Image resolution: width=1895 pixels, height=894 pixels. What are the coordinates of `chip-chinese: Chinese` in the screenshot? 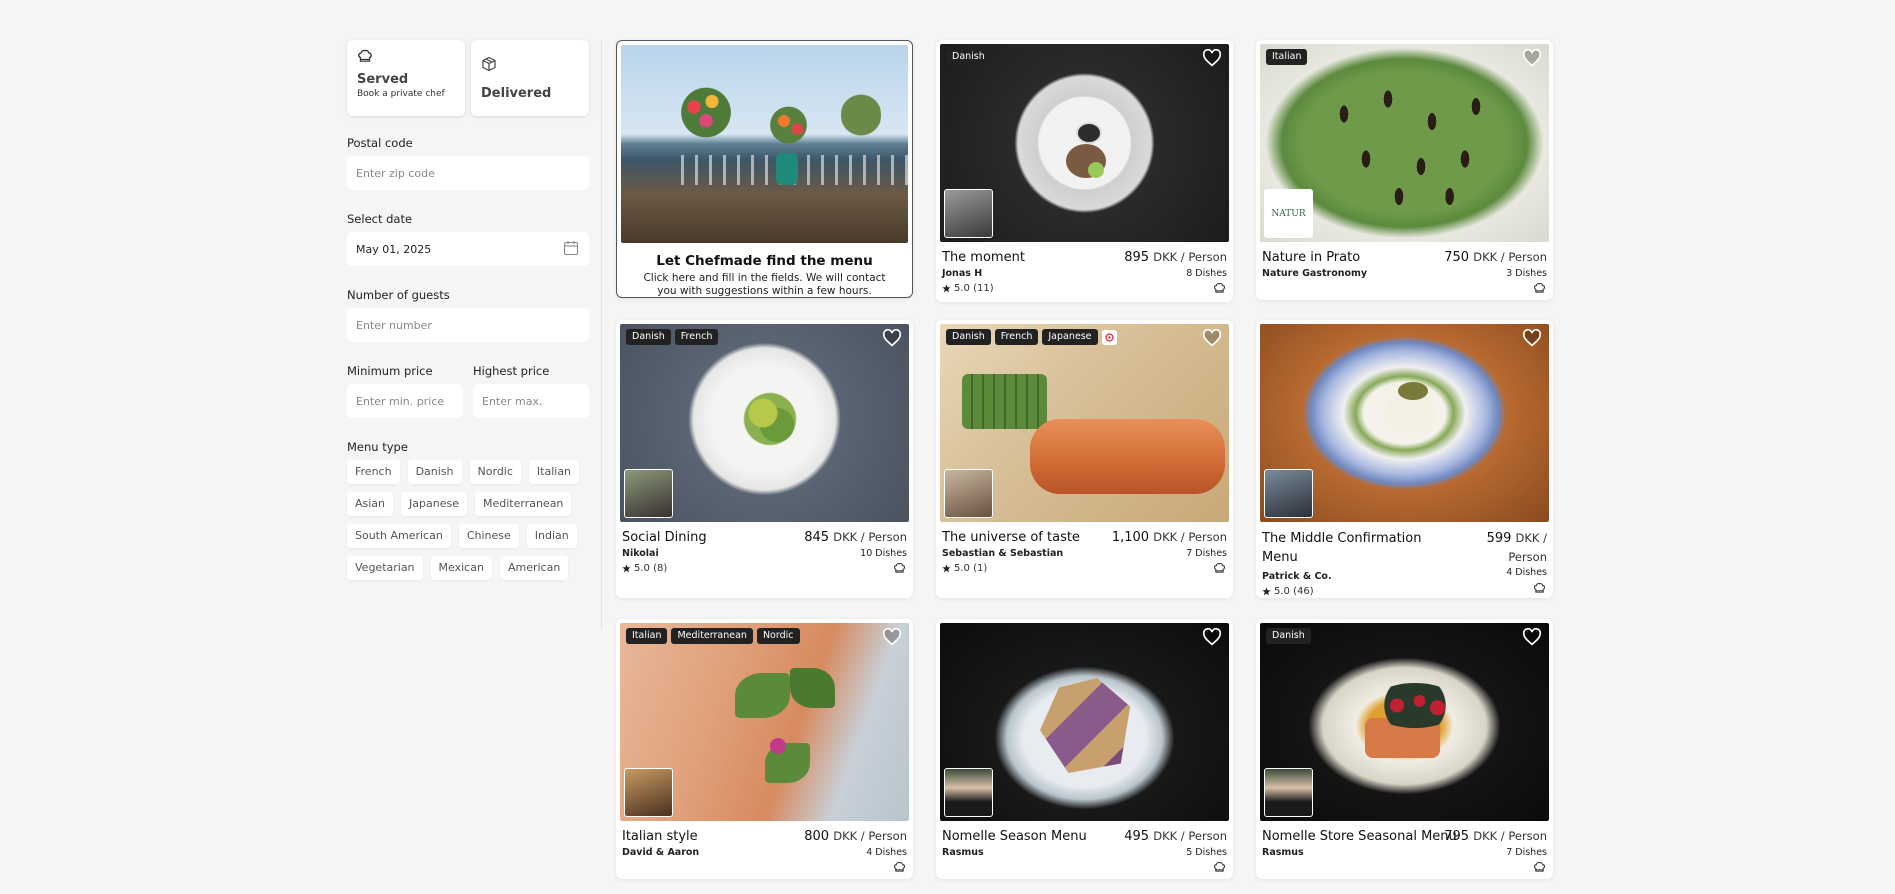 It's located at (488, 536).